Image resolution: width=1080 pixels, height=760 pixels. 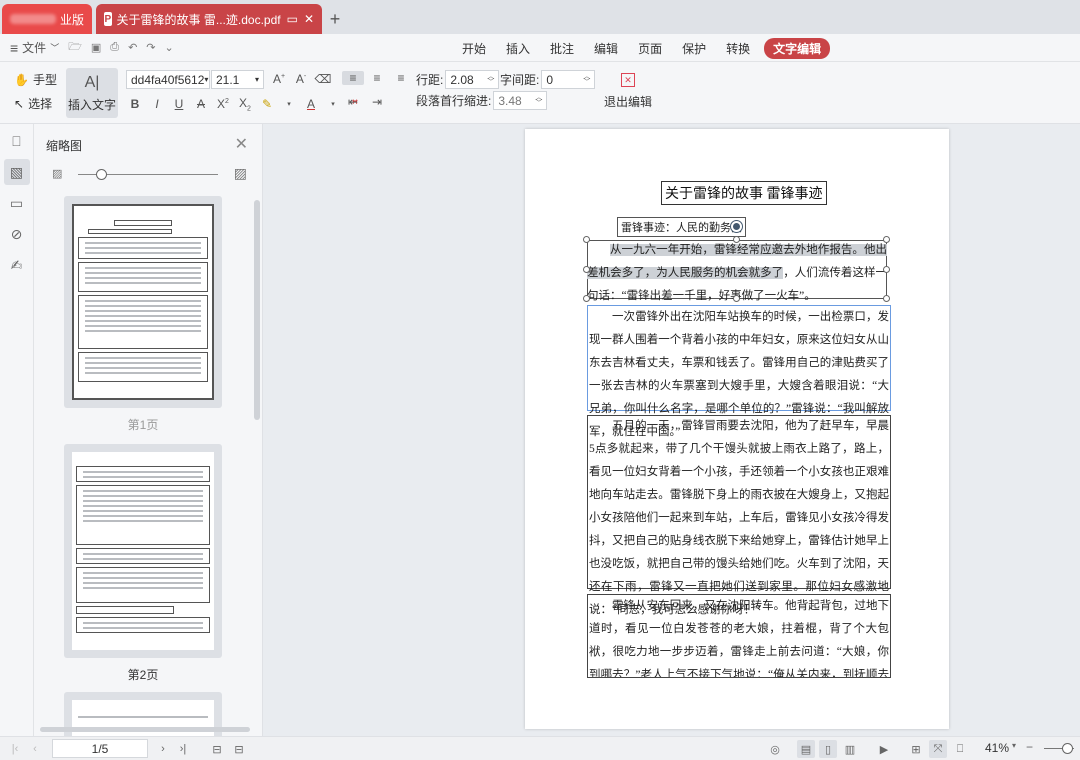 I want to click on play-icon: ▶, so click(x=884, y=749).